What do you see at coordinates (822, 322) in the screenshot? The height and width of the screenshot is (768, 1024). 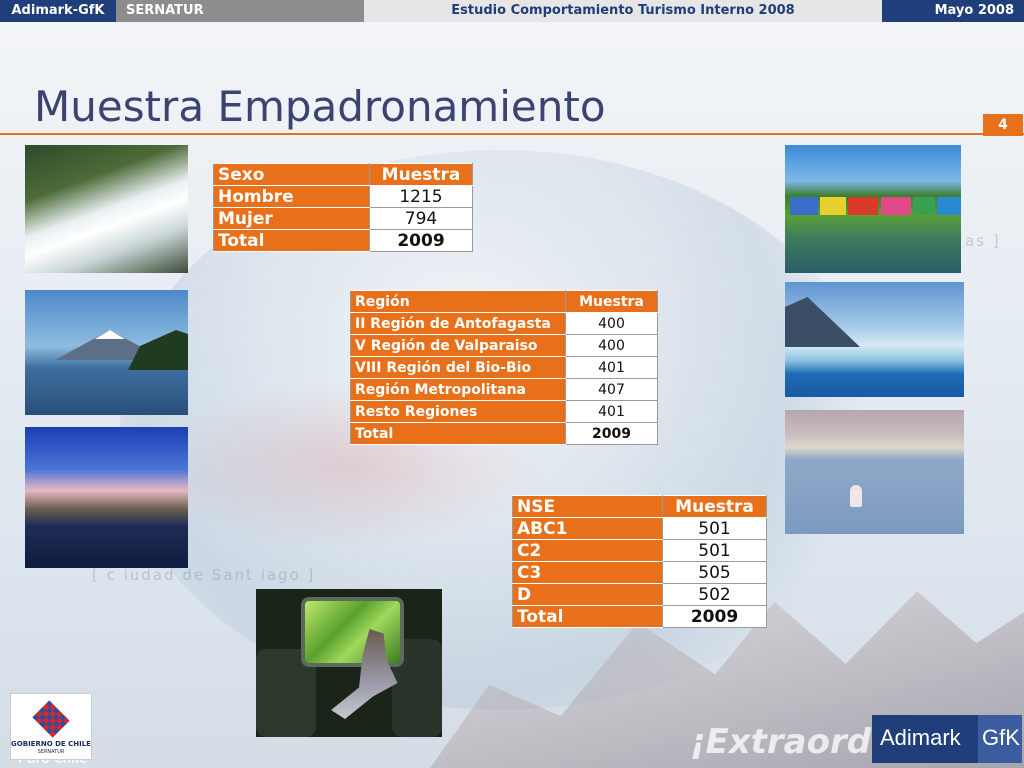 I see `mountain-shape` at bounding box center [822, 322].